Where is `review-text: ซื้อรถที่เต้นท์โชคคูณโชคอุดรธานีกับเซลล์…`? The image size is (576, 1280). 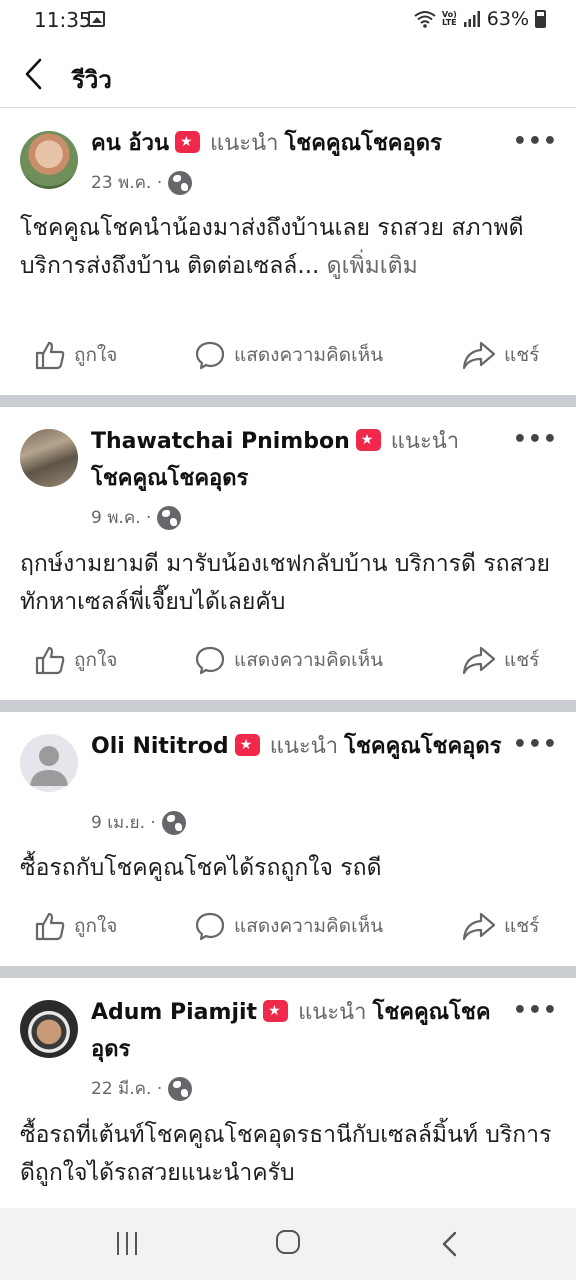
review-text: ซื้อรถที่เต้นท์โชคคูณโชคอุดรธานีกับเซลล์… is located at coordinates (290, 1154).